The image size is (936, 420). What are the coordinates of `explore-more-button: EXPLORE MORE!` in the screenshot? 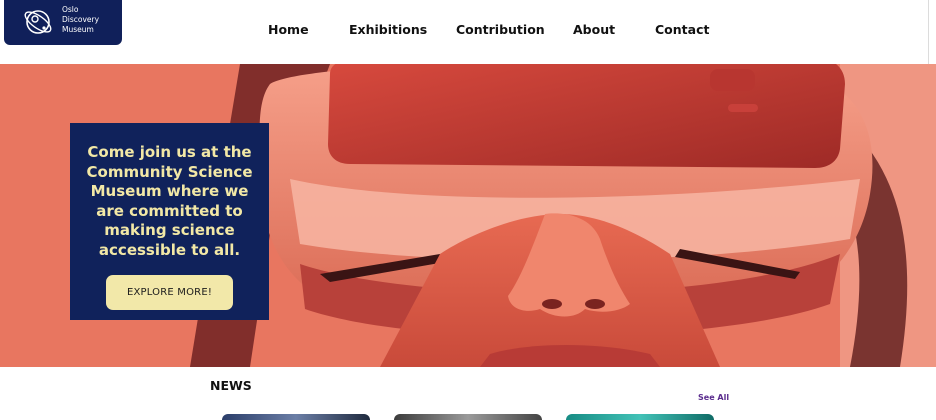 It's located at (169, 292).